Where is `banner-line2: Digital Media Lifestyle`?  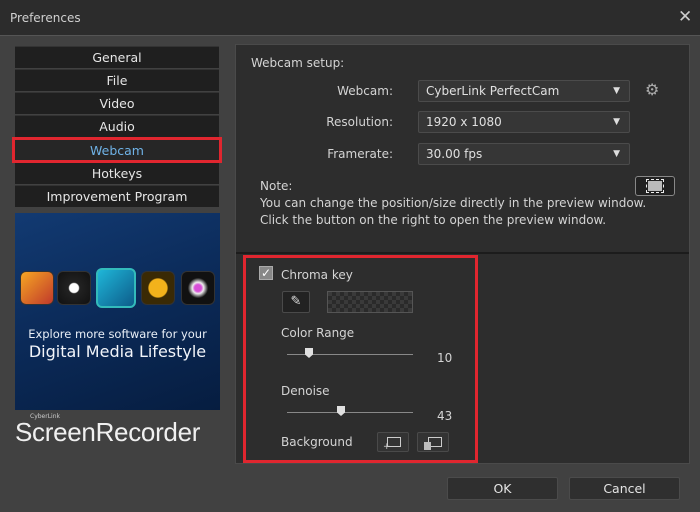
banner-line2: Digital Media Lifestyle is located at coordinates (117, 351).